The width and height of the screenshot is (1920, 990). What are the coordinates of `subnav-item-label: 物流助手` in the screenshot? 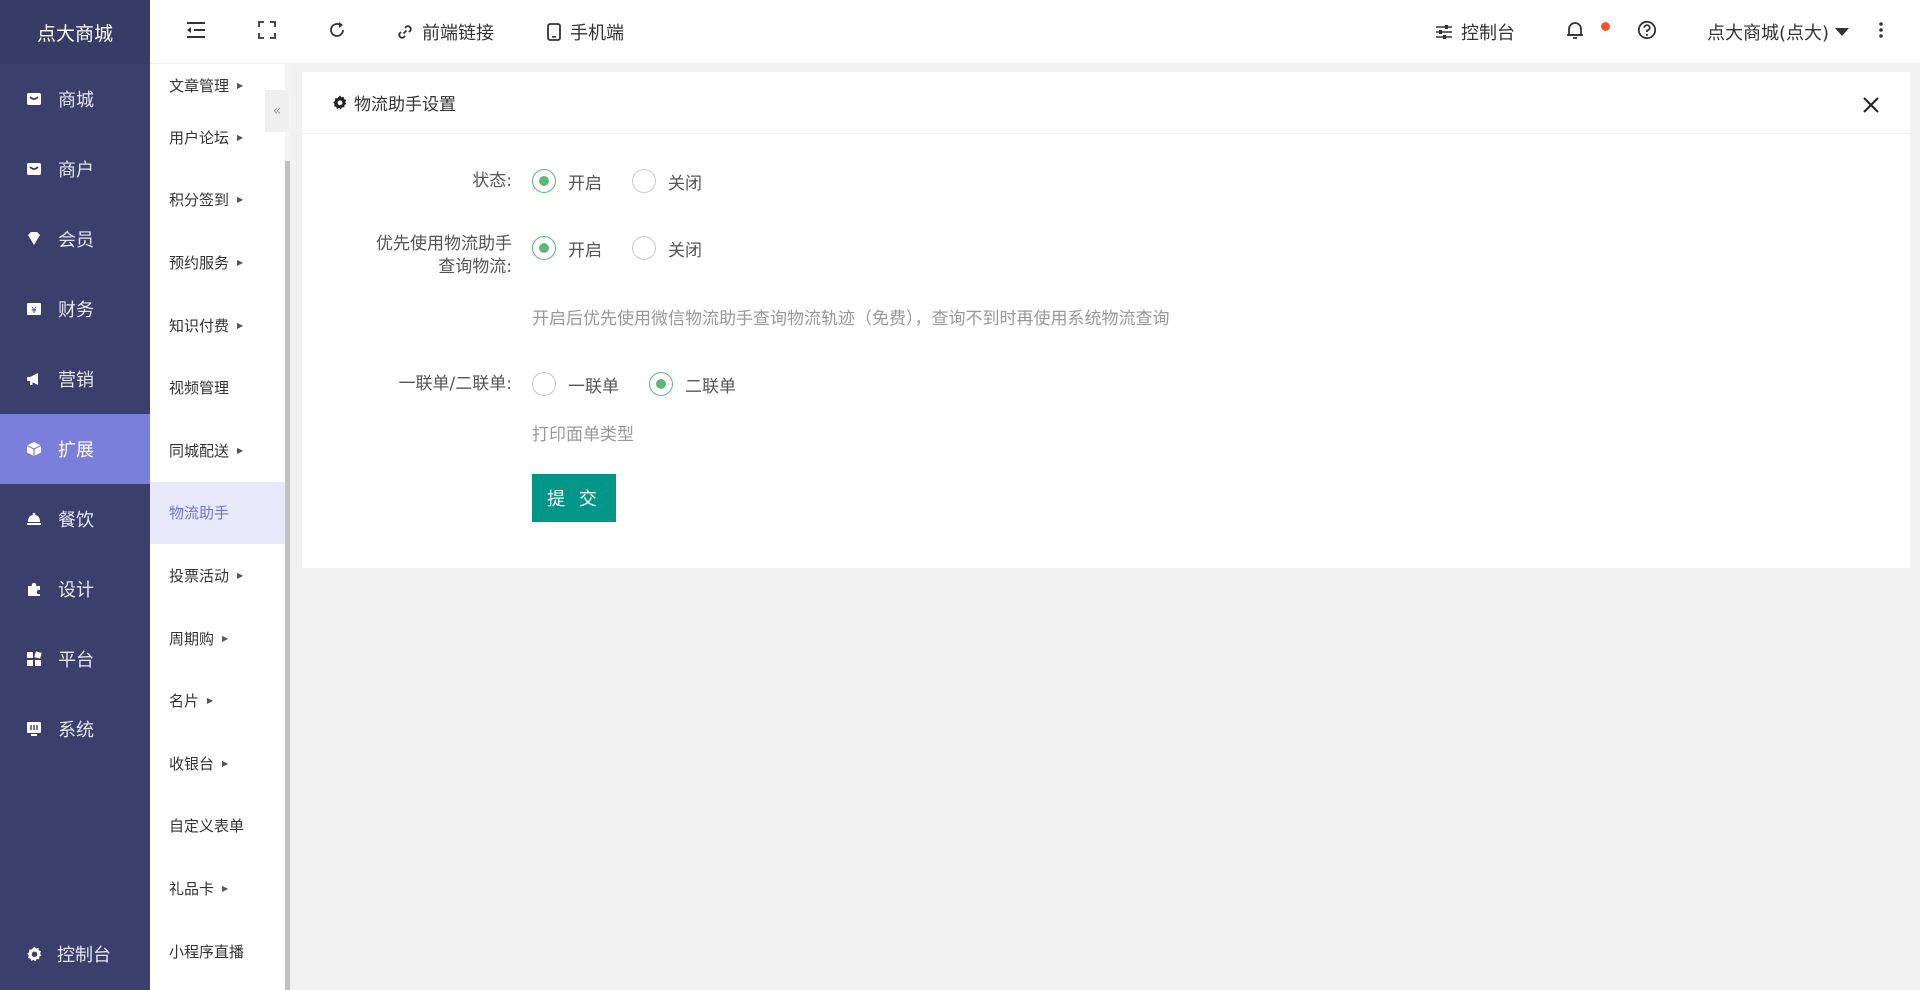 It's located at (199, 513).